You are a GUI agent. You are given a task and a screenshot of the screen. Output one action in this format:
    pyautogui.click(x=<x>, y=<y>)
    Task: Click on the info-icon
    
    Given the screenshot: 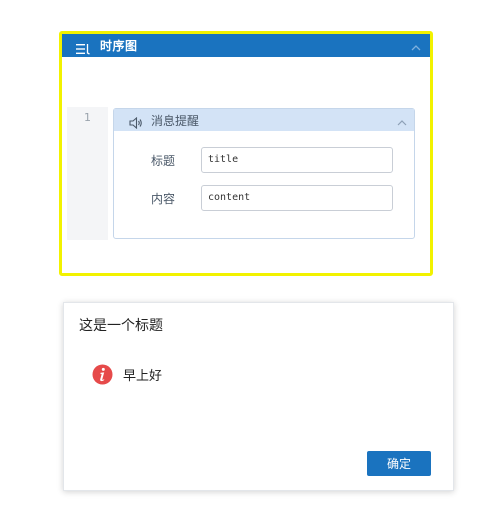 What is the action you would take?
    pyautogui.click(x=102, y=374)
    